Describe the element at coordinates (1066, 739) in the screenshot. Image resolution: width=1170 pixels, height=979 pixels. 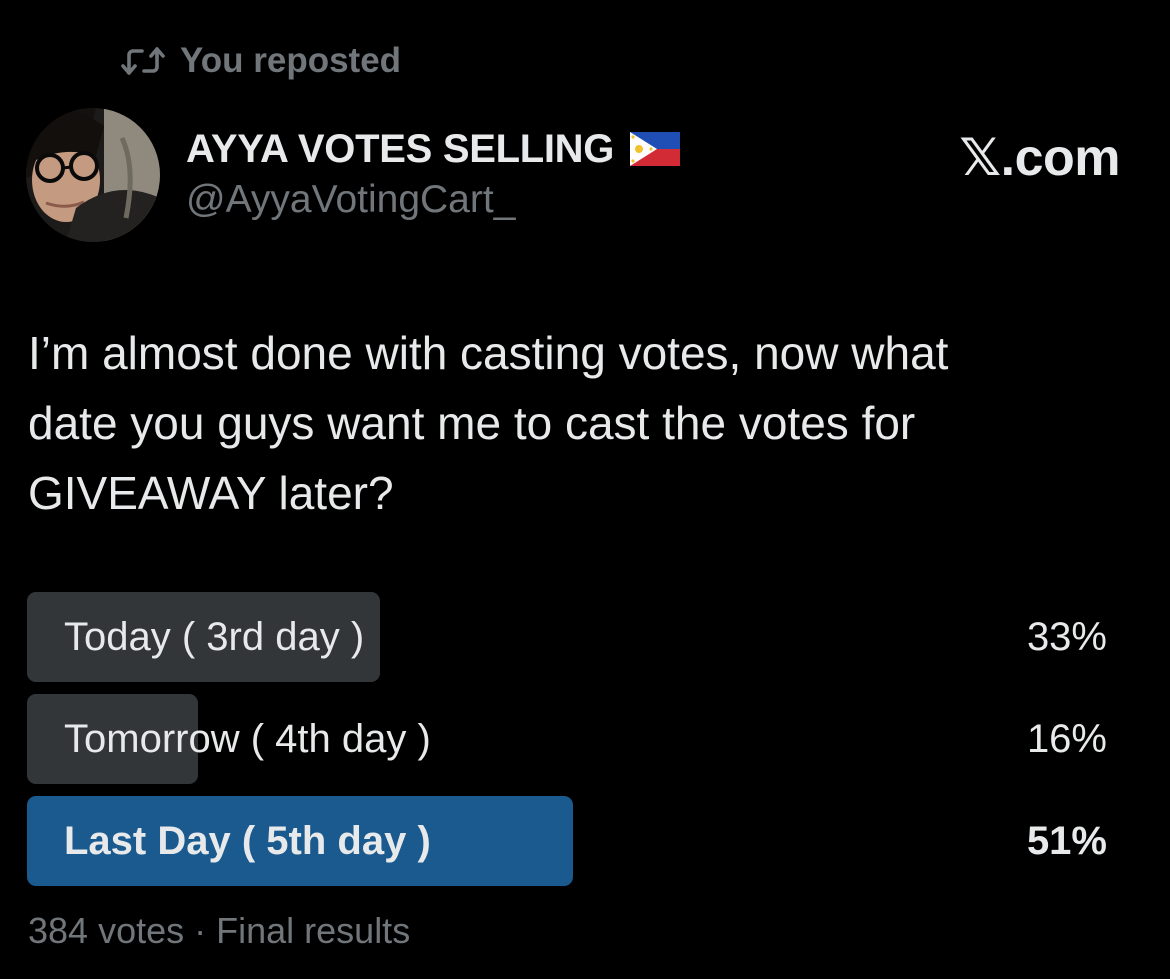
I see `poll-option-percent: 16%` at that location.